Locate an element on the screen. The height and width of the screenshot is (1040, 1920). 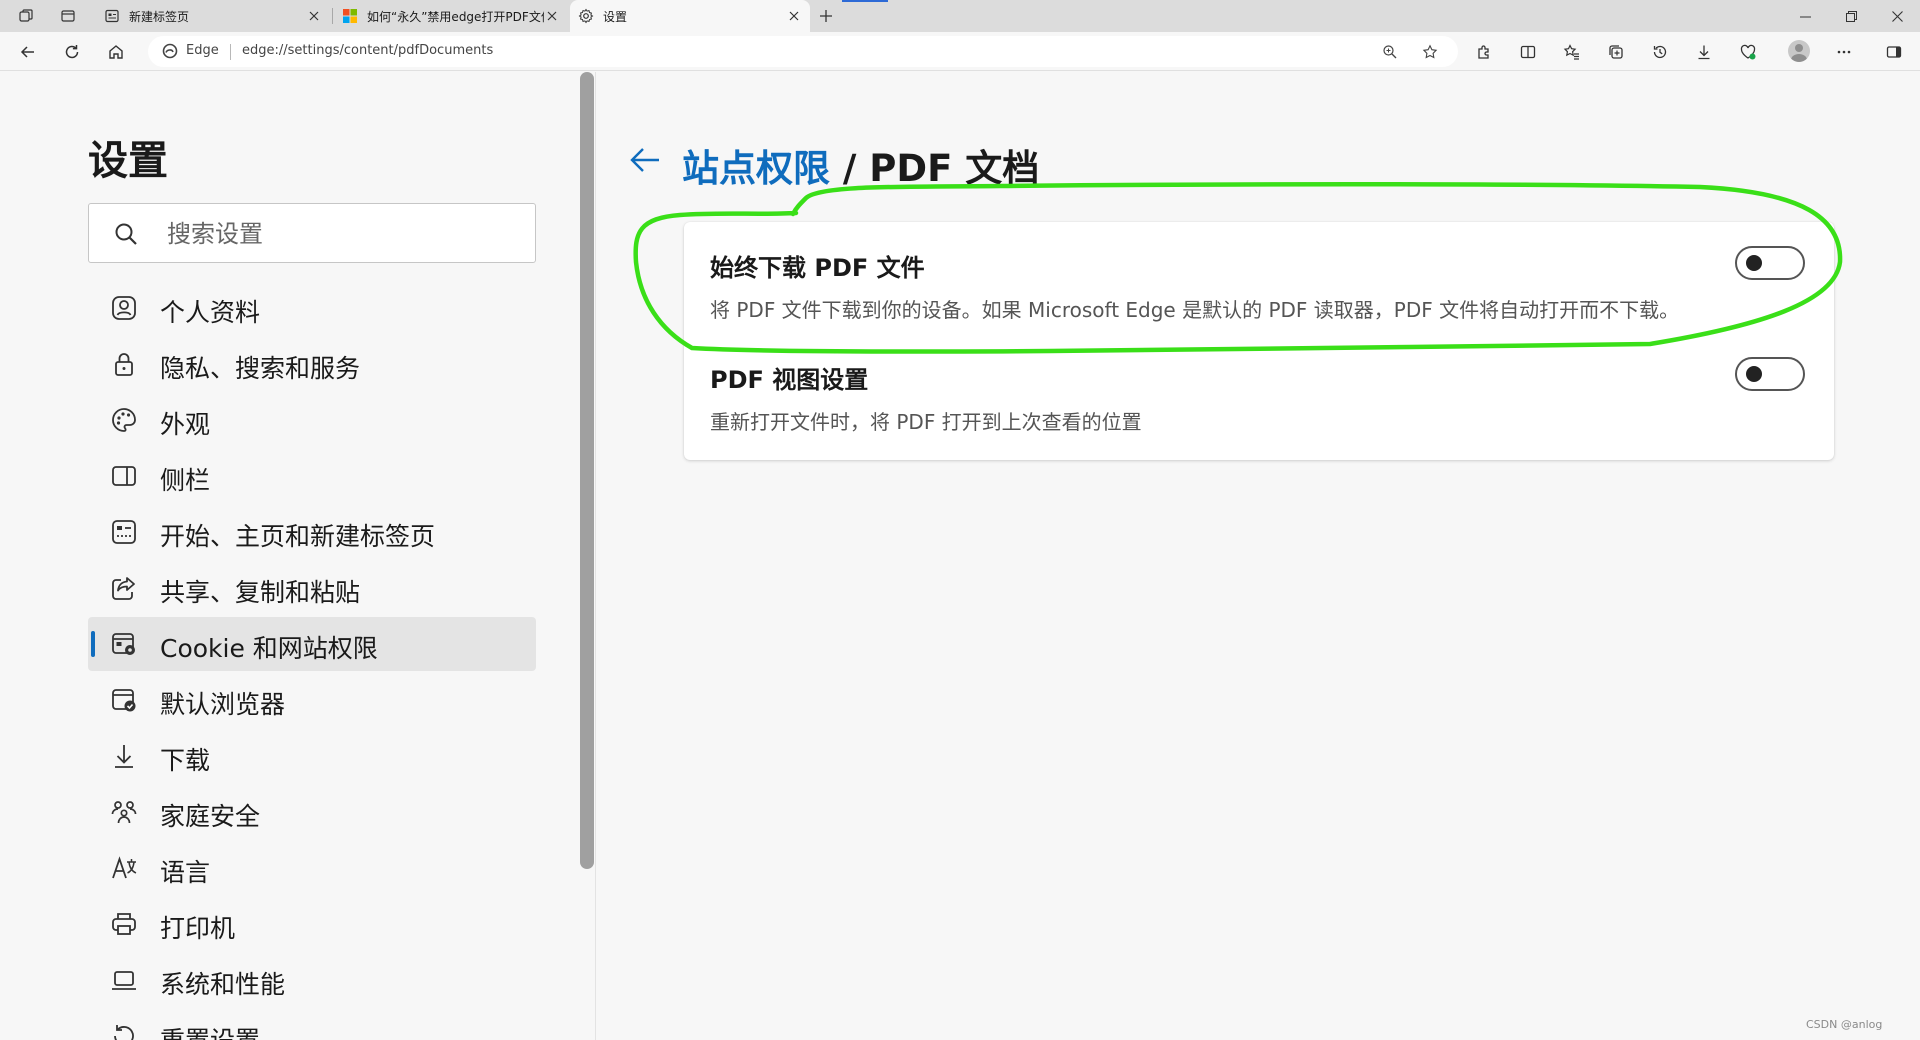
refresh-icon is located at coordinates (72, 52).